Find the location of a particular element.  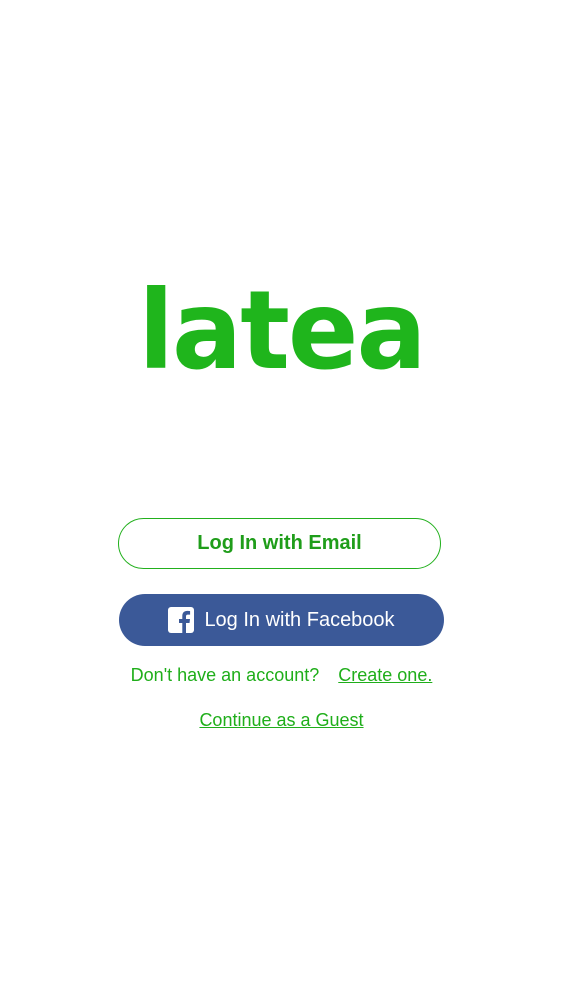

app-logo: latea is located at coordinates (282, 330).